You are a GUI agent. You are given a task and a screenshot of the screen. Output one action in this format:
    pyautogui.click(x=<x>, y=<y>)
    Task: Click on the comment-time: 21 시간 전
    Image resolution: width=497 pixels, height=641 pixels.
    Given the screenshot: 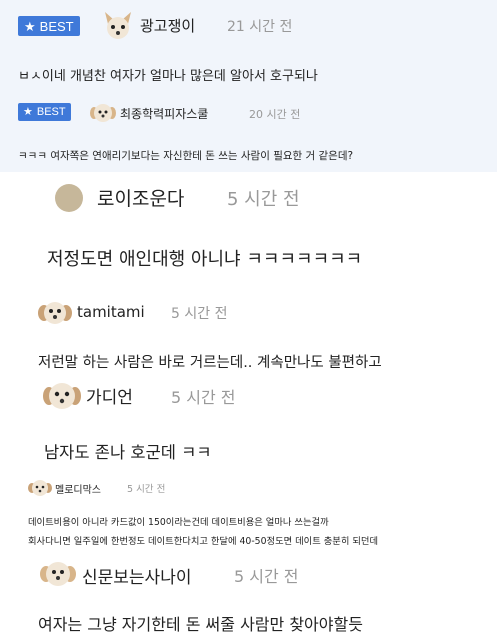 What is the action you would take?
    pyautogui.click(x=260, y=27)
    